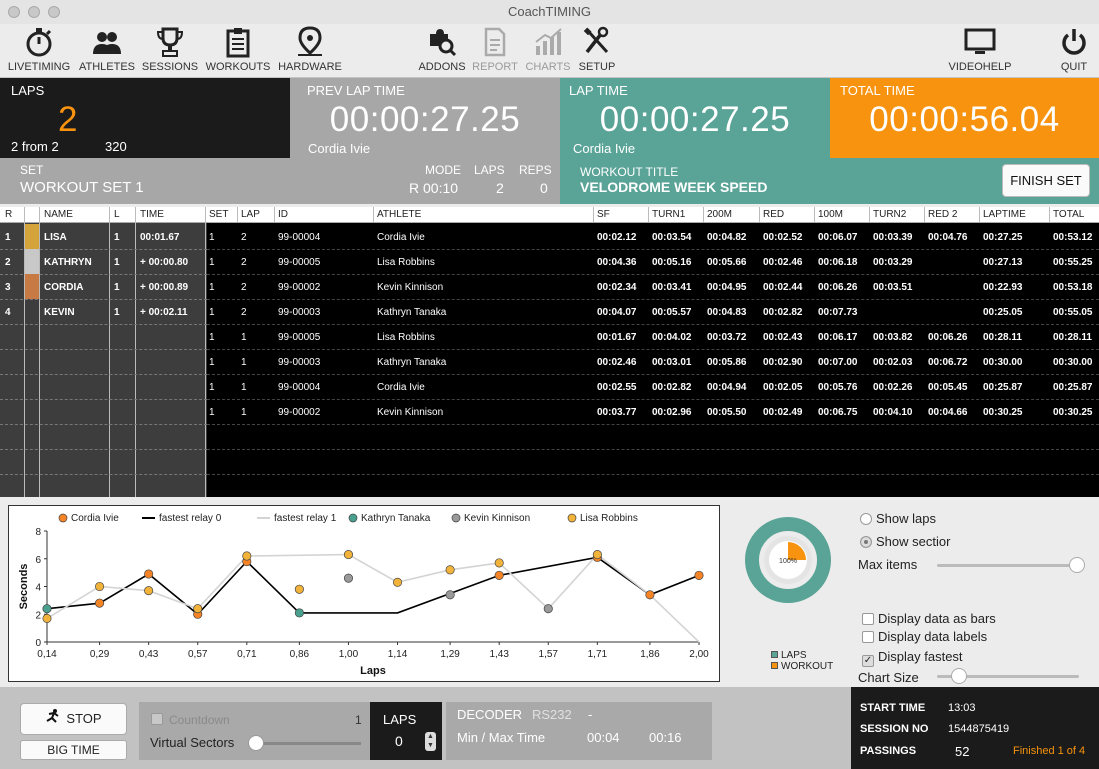  I want to click on virtual-sectors-slider, so click(306, 743).